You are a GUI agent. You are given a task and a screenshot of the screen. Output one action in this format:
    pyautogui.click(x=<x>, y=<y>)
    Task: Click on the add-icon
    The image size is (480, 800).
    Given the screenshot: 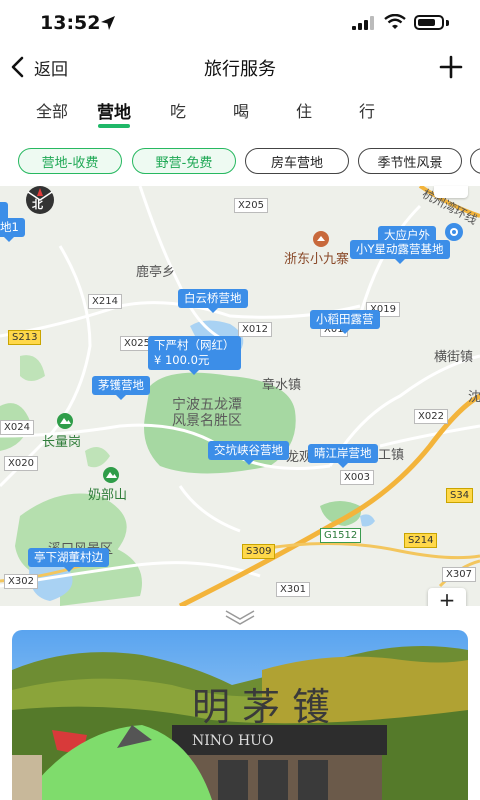 What is the action you would take?
    pyautogui.click(x=451, y=67)
    